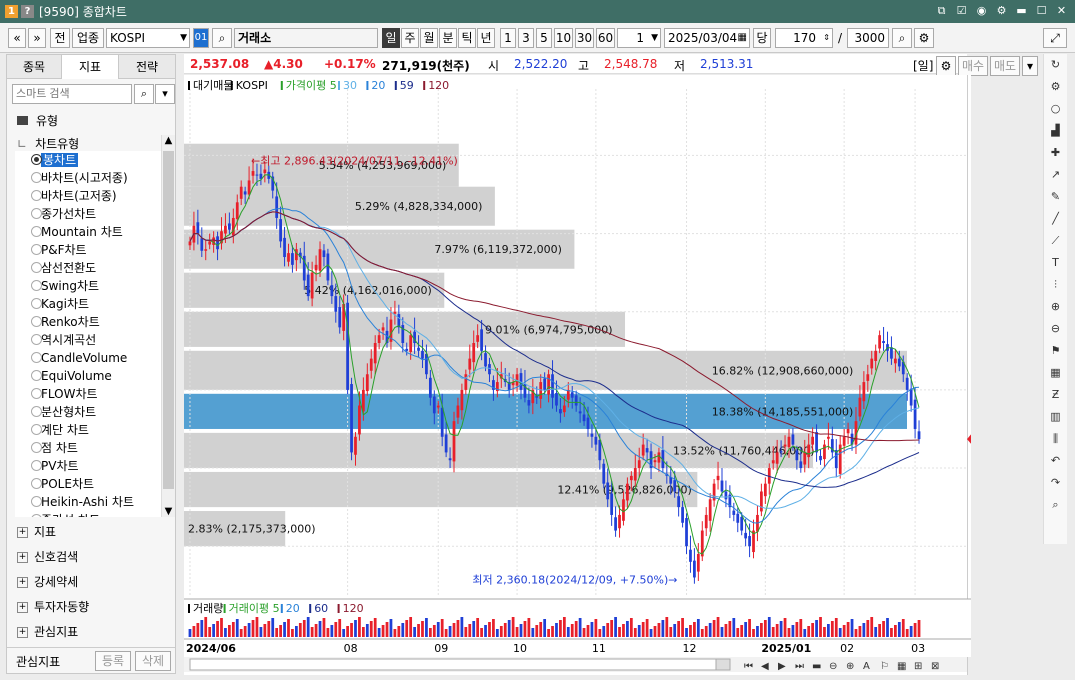 This screenshot has width=1075, height=680. What do you see at coordinates (34, 67) in the screenshot?
I see `tab-stock: 종목` at bounding box center [34, 67].